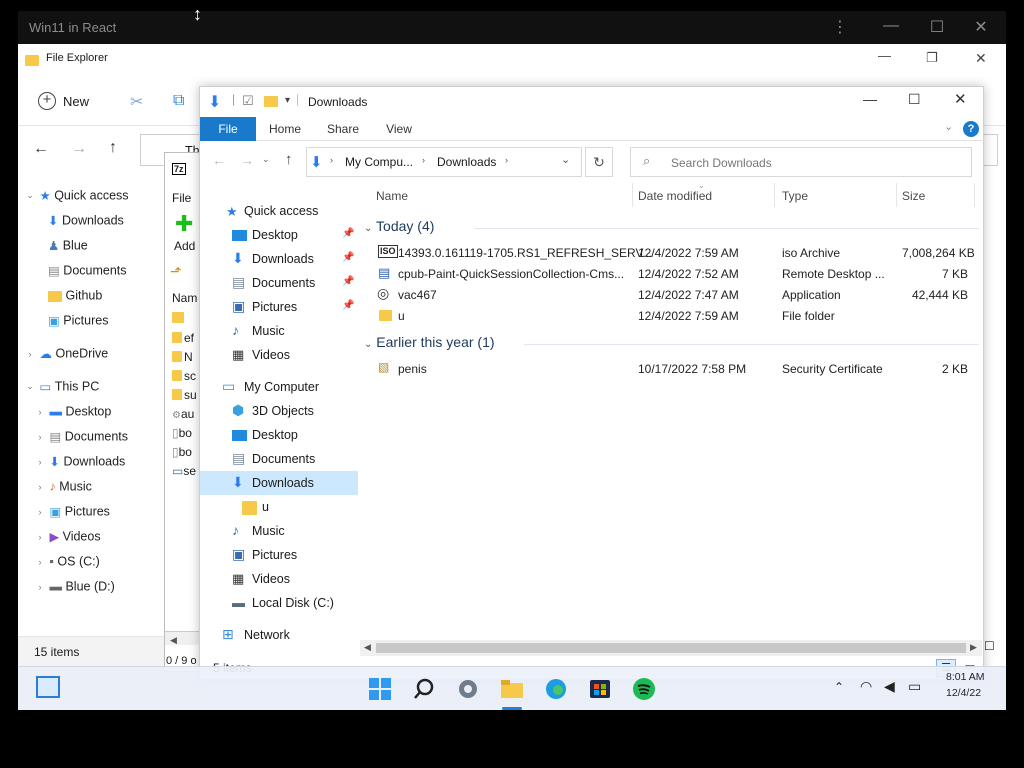  What do you see at coordinates (63, 490) in the screenshot?
I see `nav-pc-music: › ♪ Music` at bounding box center [63, 490].